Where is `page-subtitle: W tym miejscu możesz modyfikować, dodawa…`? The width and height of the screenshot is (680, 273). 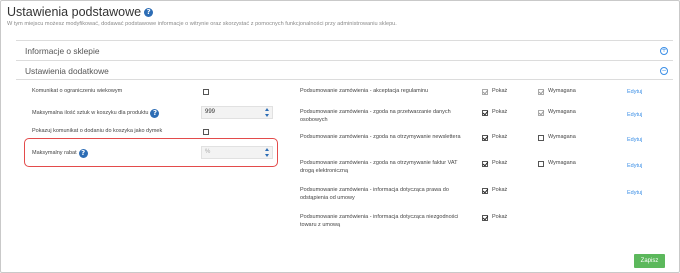 page-subtitle: W tym miejscu możesz modyfikować, dodawa… is located at coordinates (202, 24).